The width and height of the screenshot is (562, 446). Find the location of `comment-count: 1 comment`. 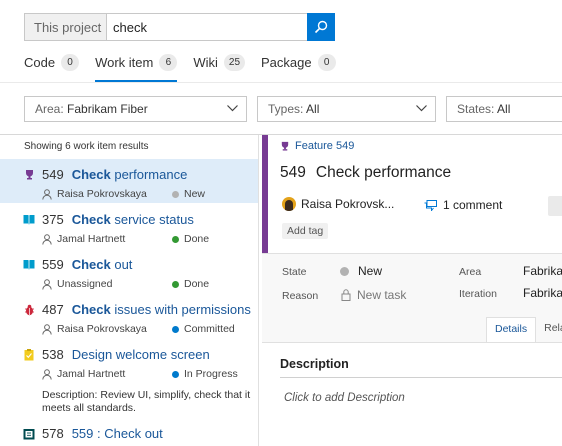

comment-count: 1 comment is located at coordinates (473, 205).